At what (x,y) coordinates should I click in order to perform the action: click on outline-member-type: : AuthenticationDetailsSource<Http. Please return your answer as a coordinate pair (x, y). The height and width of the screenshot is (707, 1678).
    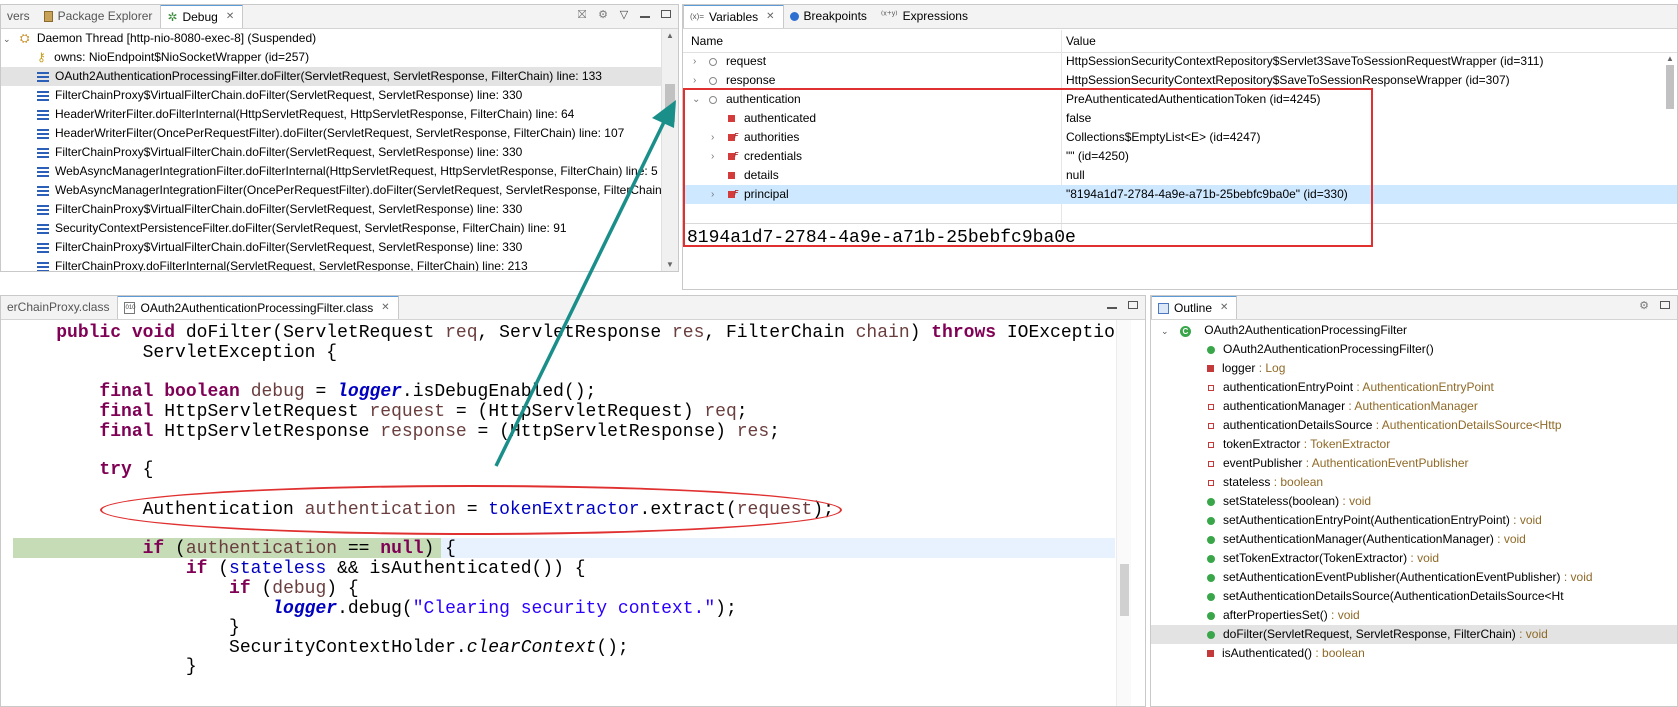
    Looking at the image, I should click on (1467, 425).